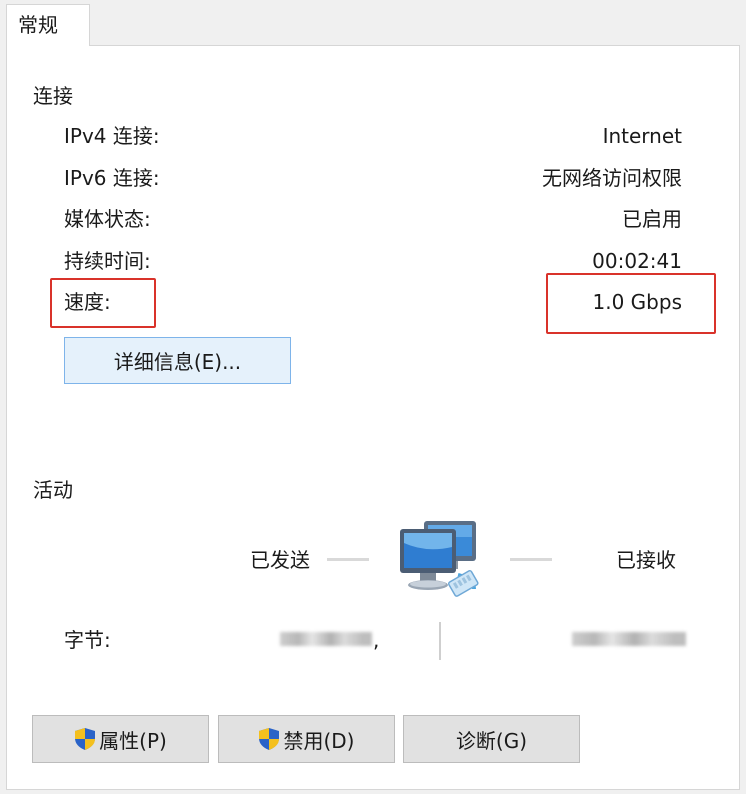 Image resolution: width=746 pixels, height=794 pixels. Describe the element at coordinates (53, 96) in the screenshot. I see `connection-heading: 连接` at that location.